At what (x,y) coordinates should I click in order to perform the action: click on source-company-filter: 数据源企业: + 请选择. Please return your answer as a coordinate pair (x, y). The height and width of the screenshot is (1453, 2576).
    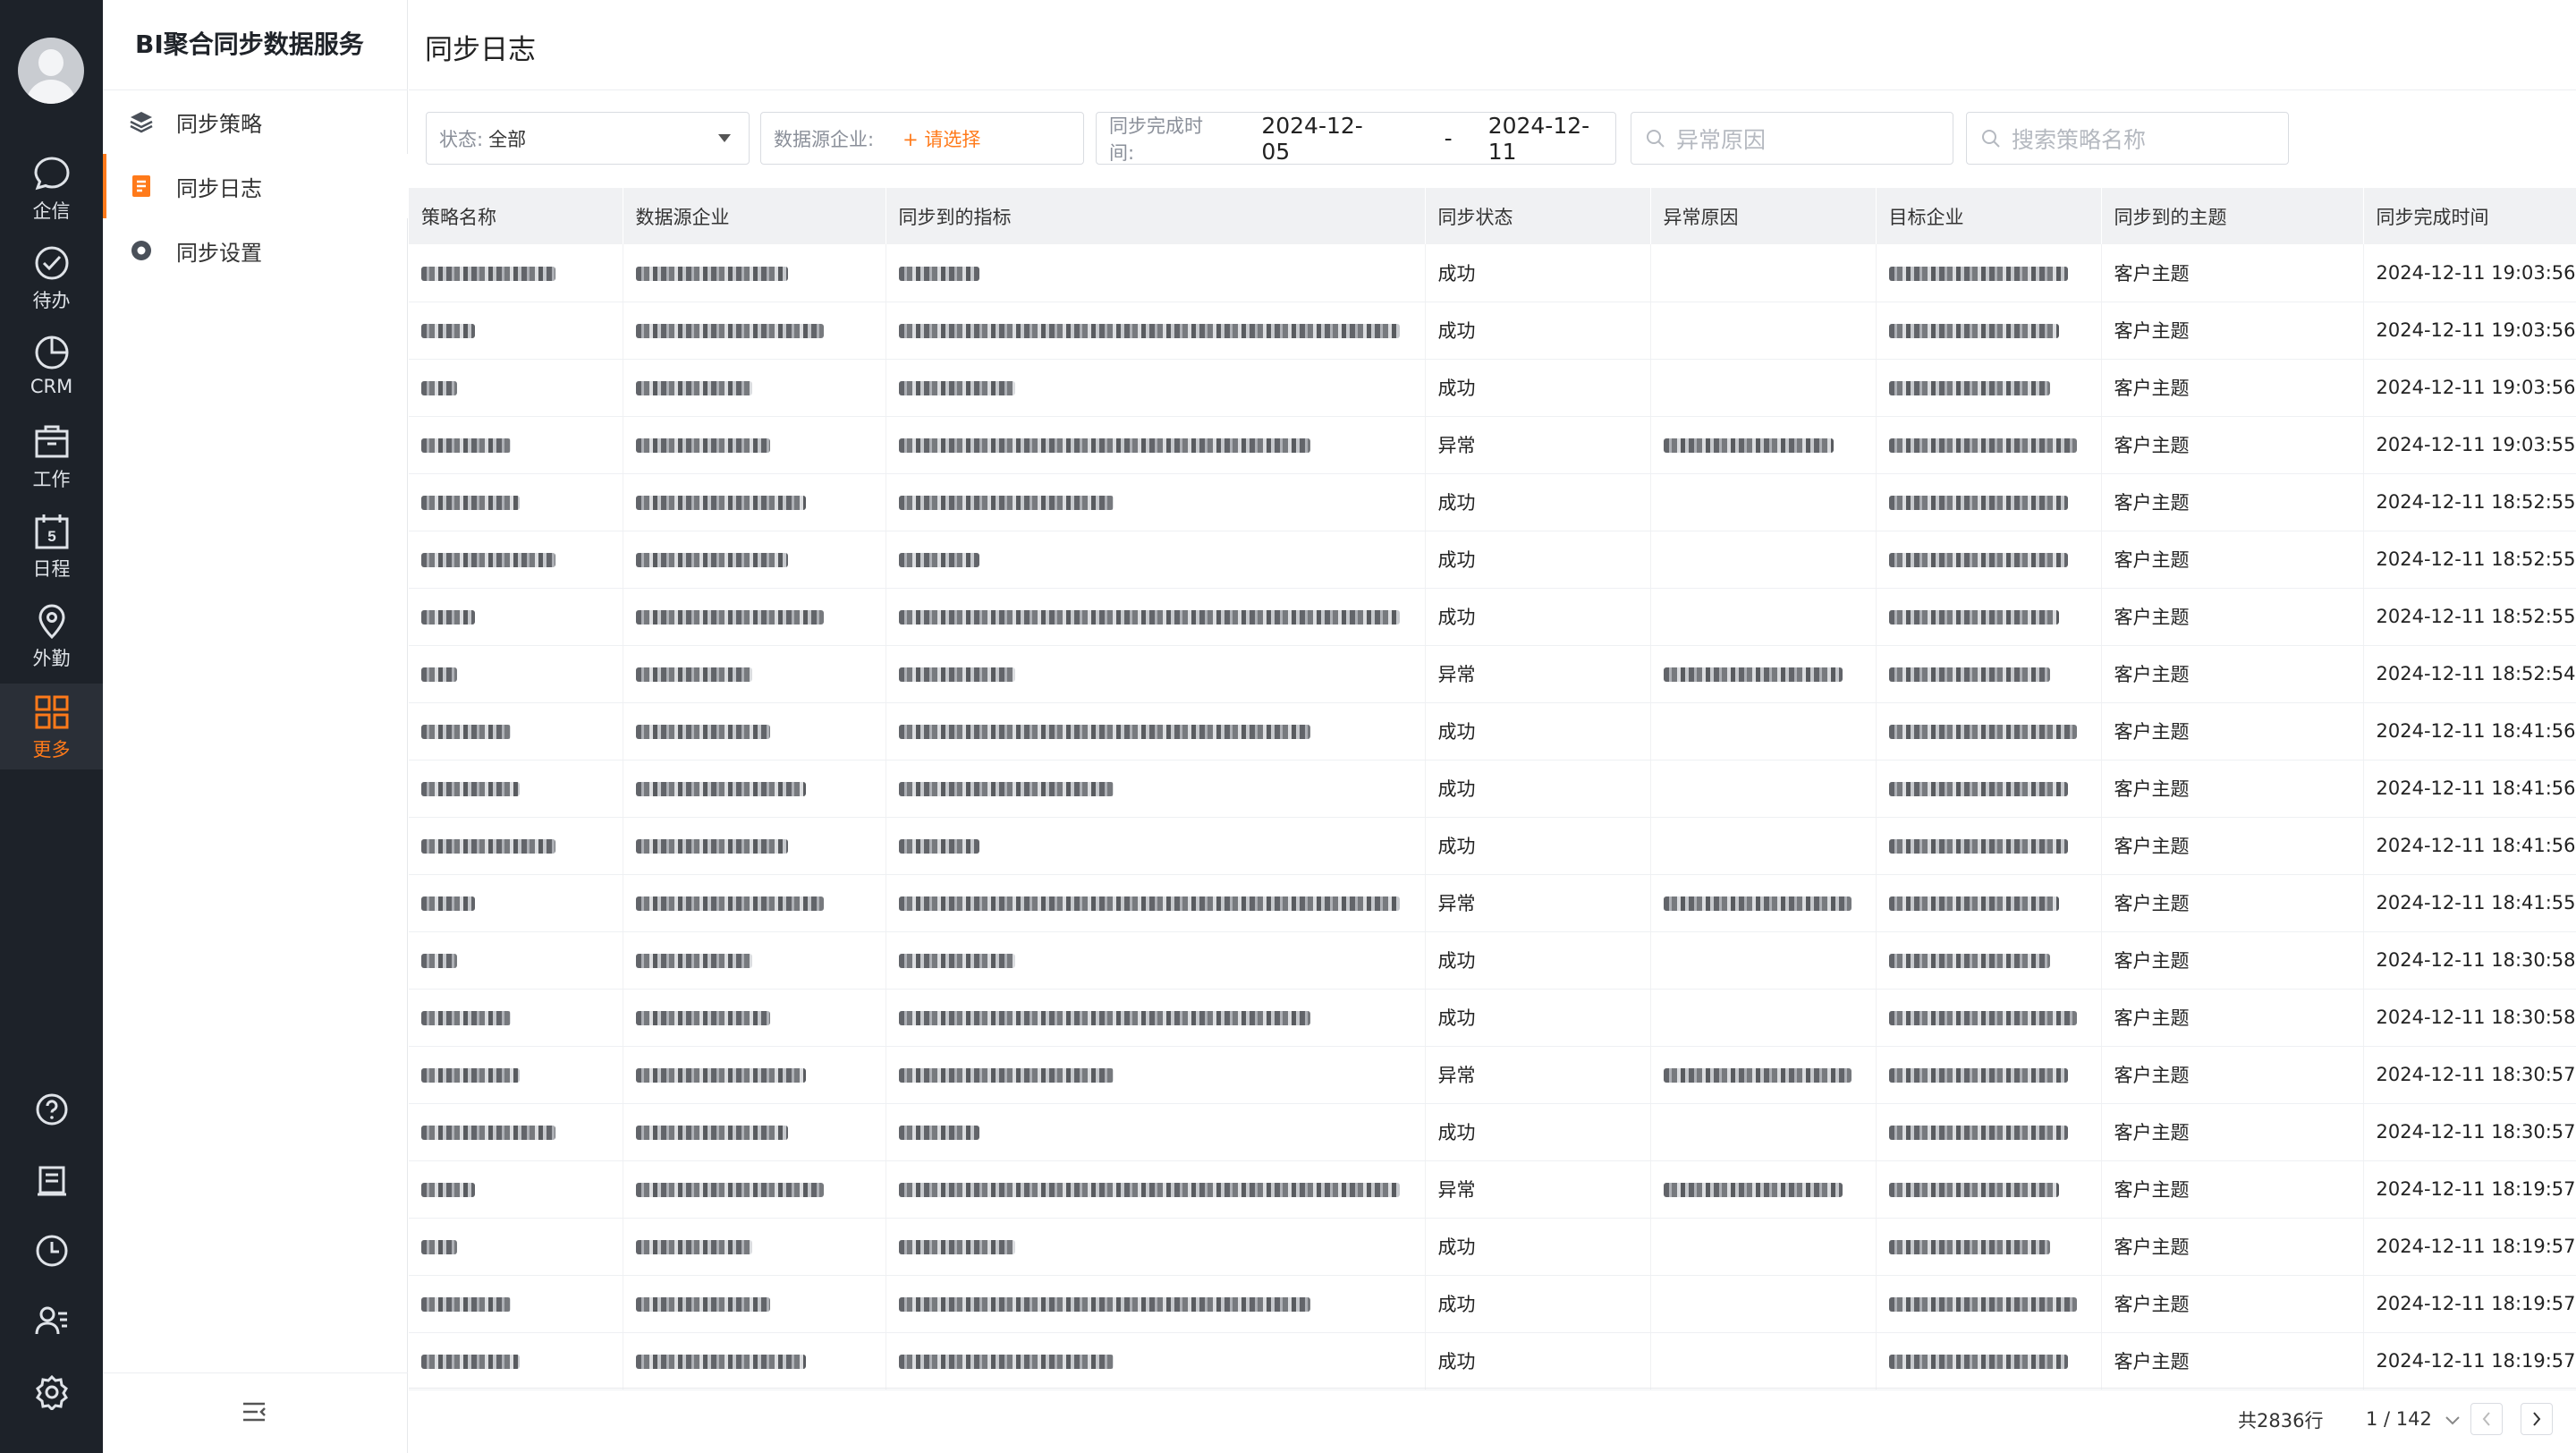
    Looking at the image, I should click on (922, 138).